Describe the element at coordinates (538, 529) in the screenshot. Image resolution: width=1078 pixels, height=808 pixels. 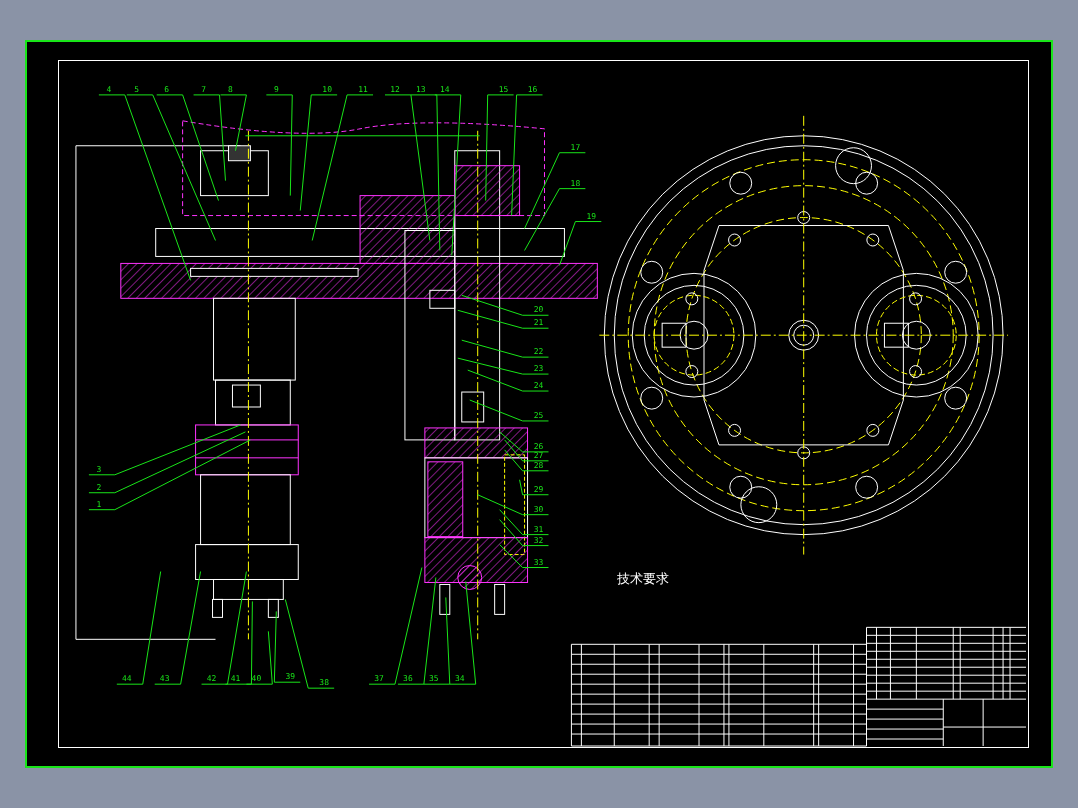
I see `part-number: 31` at that location.